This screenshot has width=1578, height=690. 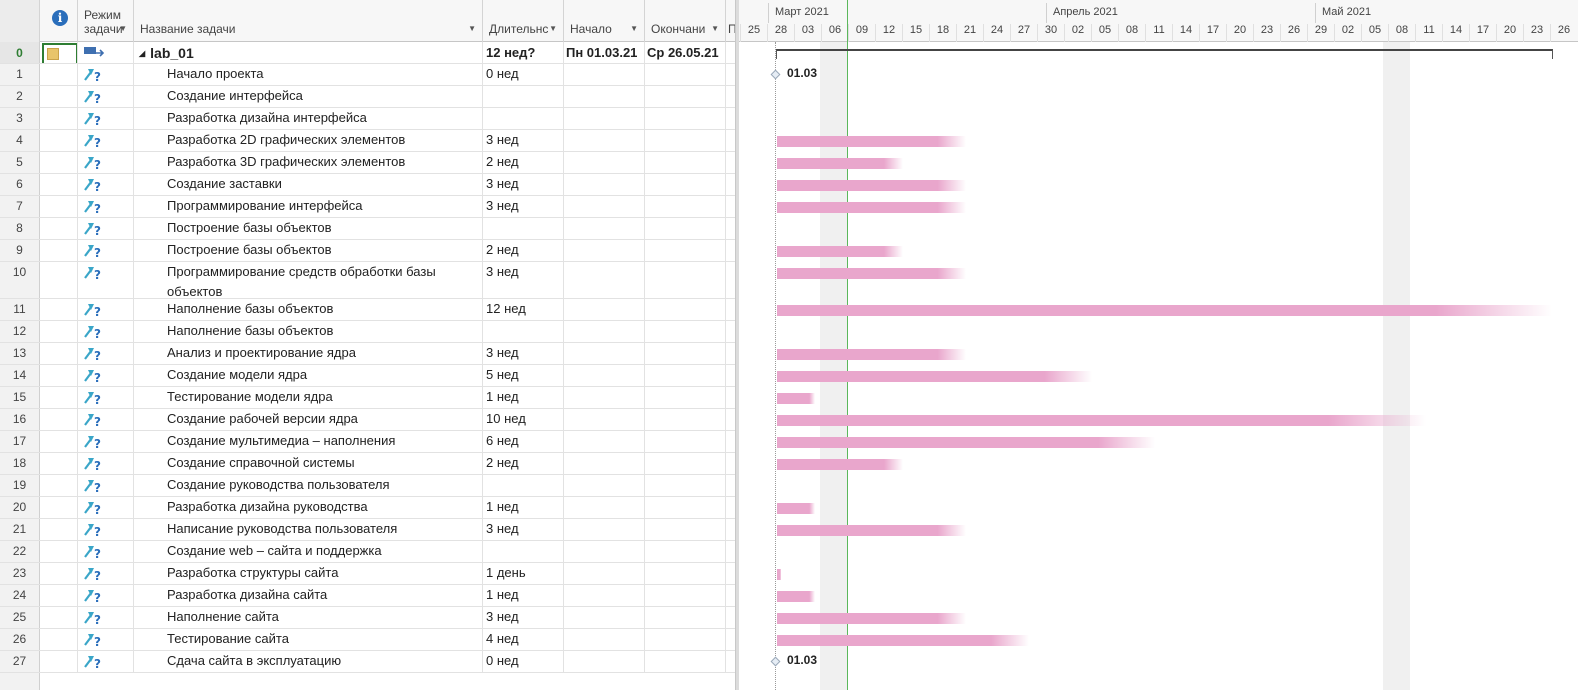 What do you see at coordinates (807, 33) in the screenshot?
I see `timescale-day-label: 03` at bounding box center [807, 33].